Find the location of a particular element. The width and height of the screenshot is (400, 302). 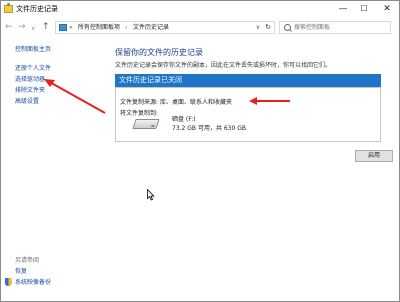

mouse-cursor-icon is located at coordinates (151, 195).